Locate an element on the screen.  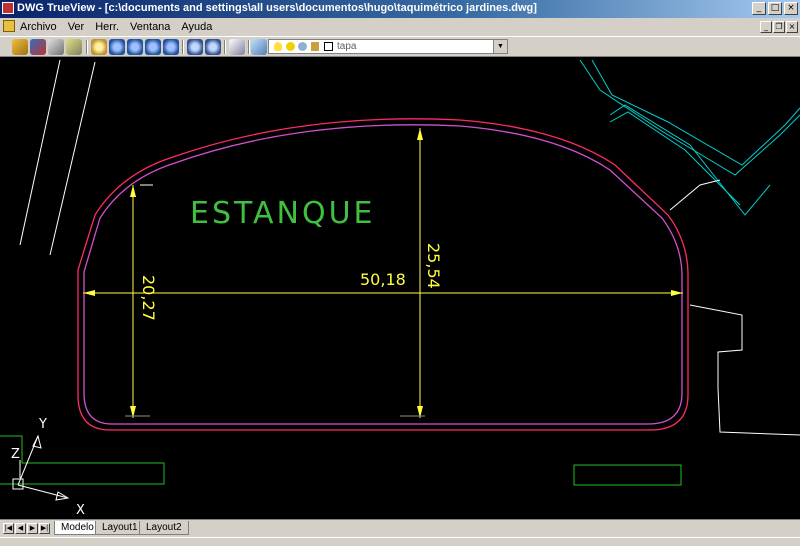
pan-icon is located at coordinates (99, 47).